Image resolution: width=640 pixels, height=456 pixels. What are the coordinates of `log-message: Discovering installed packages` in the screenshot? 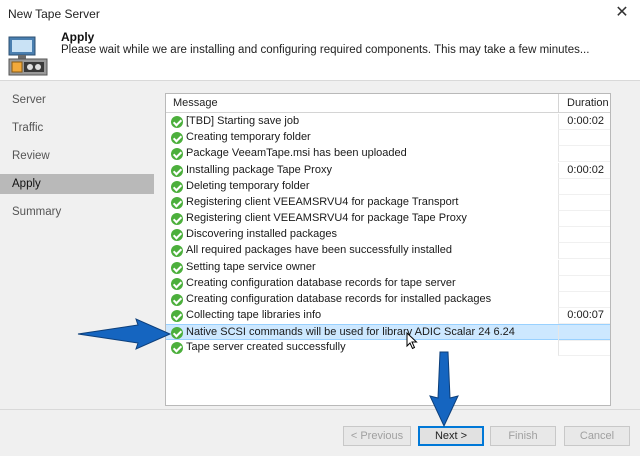 It's located at (262, 234).